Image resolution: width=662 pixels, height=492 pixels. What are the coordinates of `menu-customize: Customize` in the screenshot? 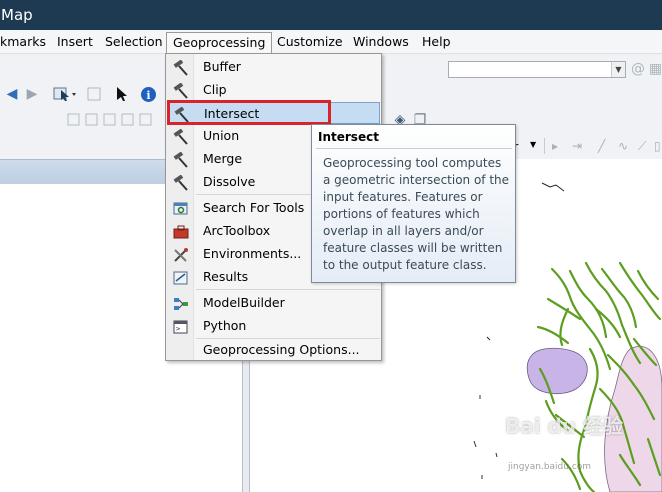 It's located at (310, 43).